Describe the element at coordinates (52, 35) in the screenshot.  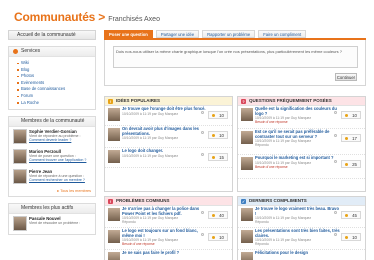
I see `community-home-link: Accueil de la communauté` at that location.